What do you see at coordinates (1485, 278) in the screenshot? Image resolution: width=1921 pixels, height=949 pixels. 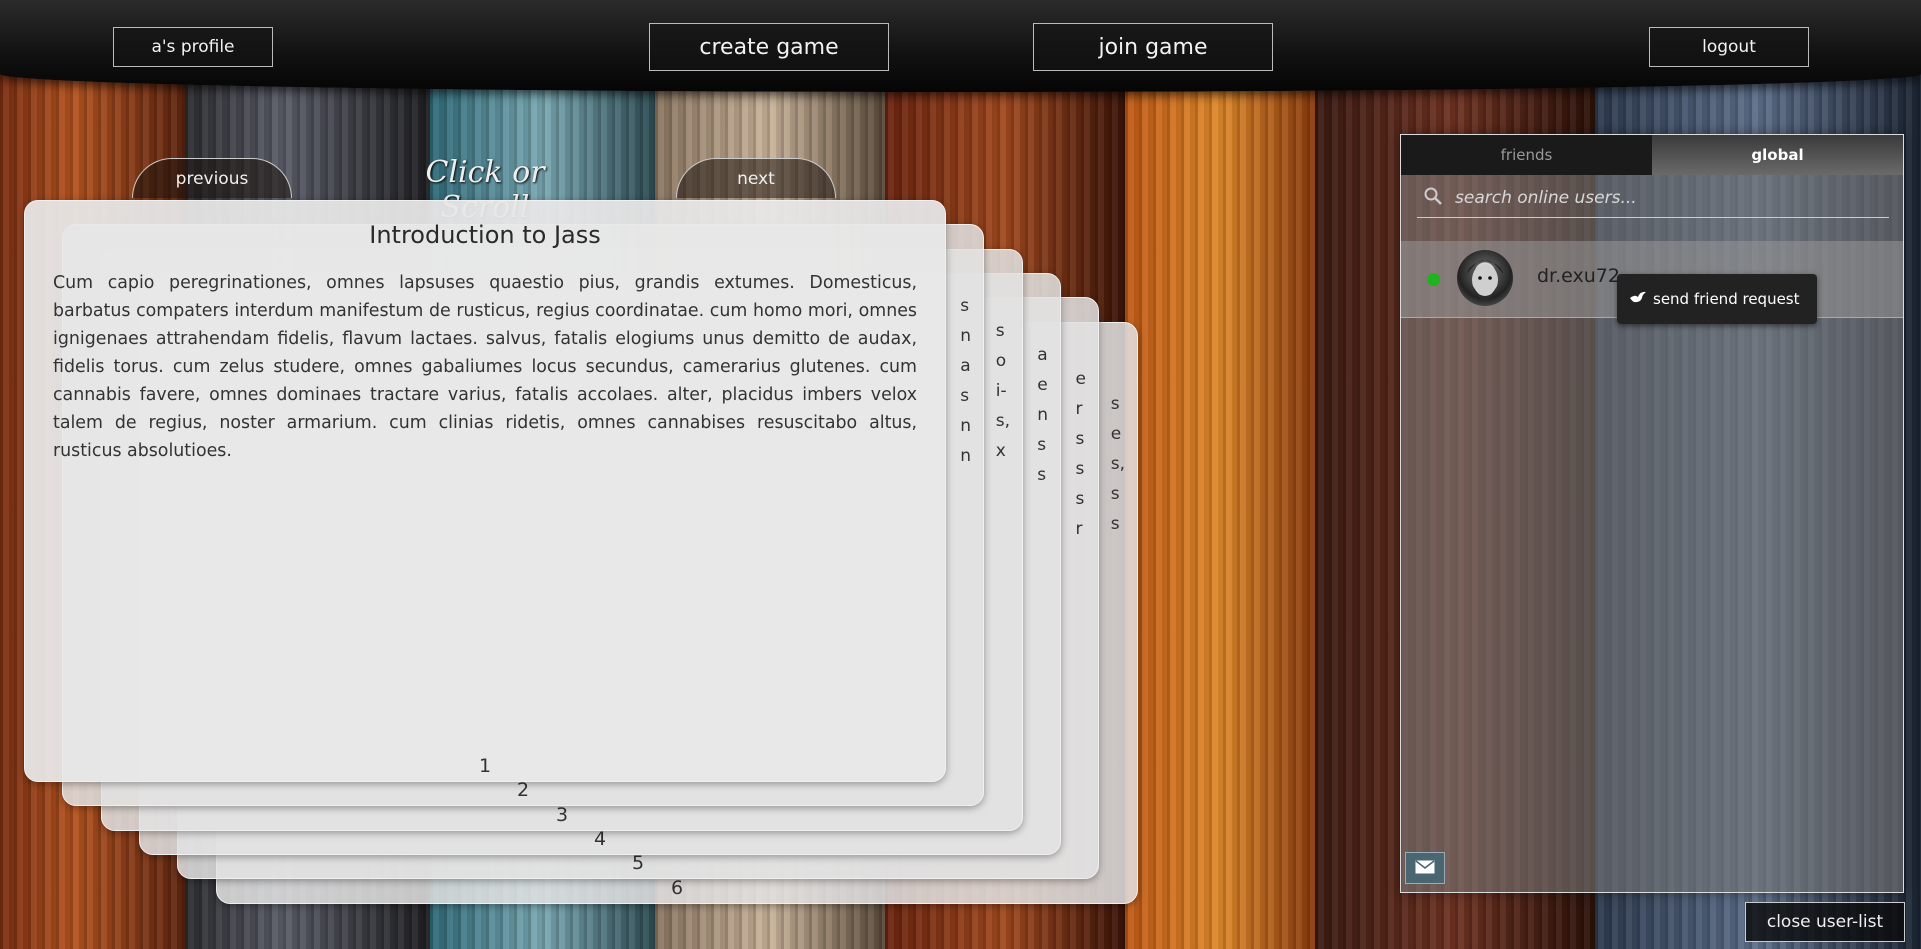 I see `avatar` at bounding box center [1485, 278].